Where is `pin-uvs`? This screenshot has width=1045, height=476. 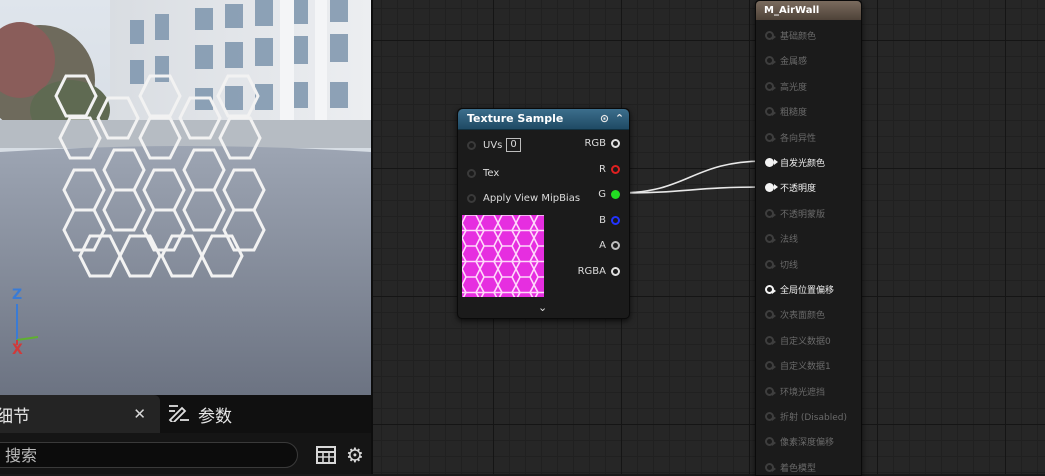 pin-uvs is located at coordinates (471, 145).